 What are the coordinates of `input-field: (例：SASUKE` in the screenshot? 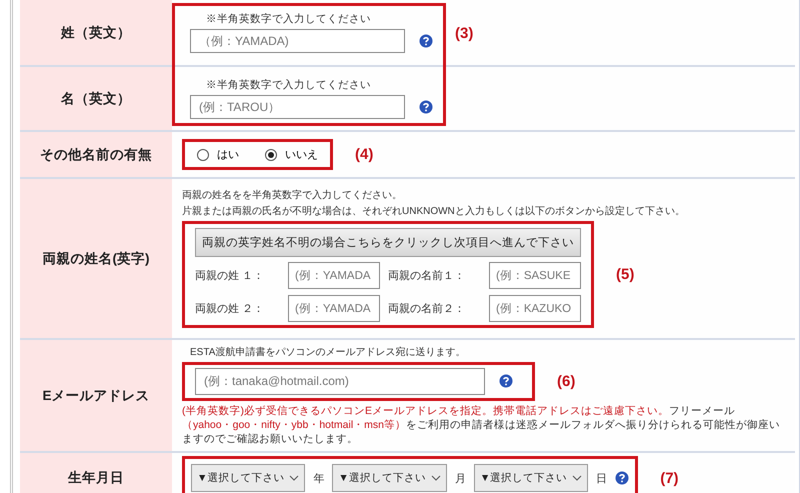 It's located at (535, 275).